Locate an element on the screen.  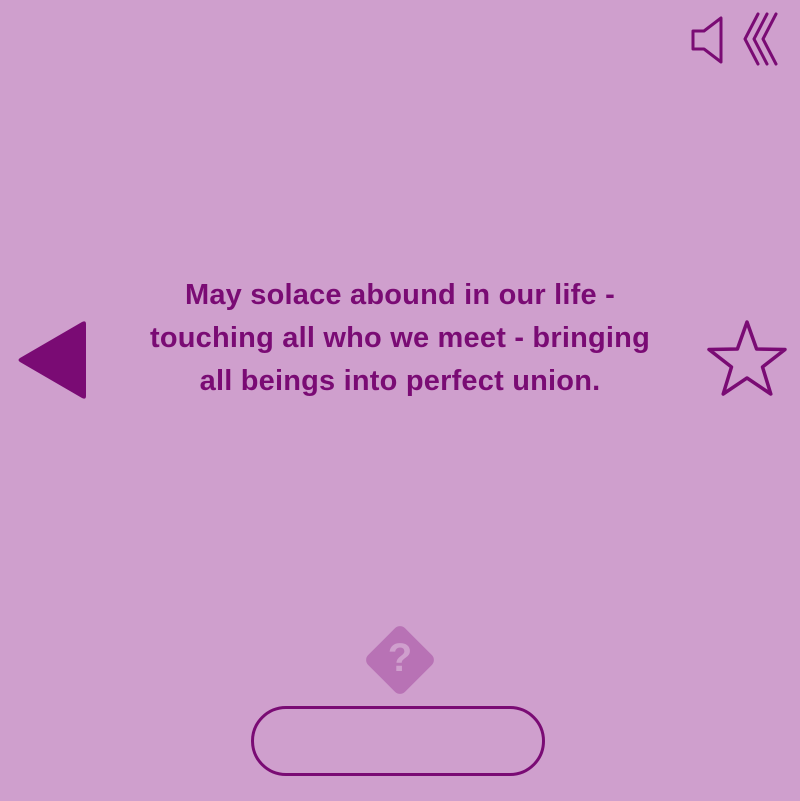
star-outline-icon is located at coordinates (747, 358).